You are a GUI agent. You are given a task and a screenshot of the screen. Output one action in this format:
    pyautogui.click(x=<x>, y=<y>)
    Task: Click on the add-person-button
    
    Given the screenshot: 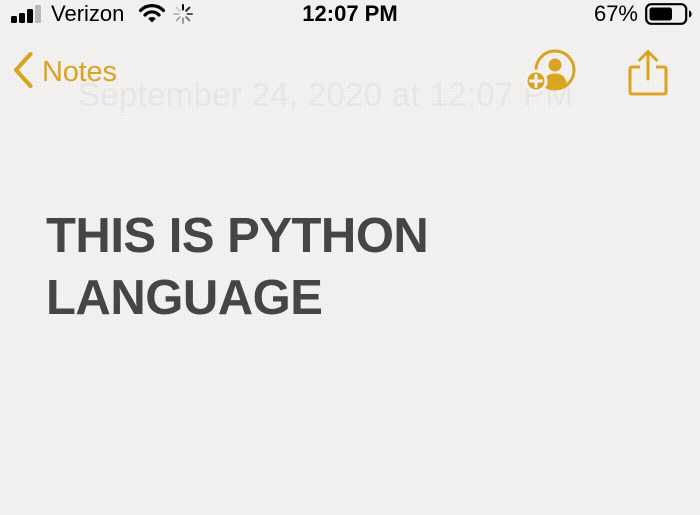 What is the action you would take?
    pyautogui.click(x=550, y=74)
    